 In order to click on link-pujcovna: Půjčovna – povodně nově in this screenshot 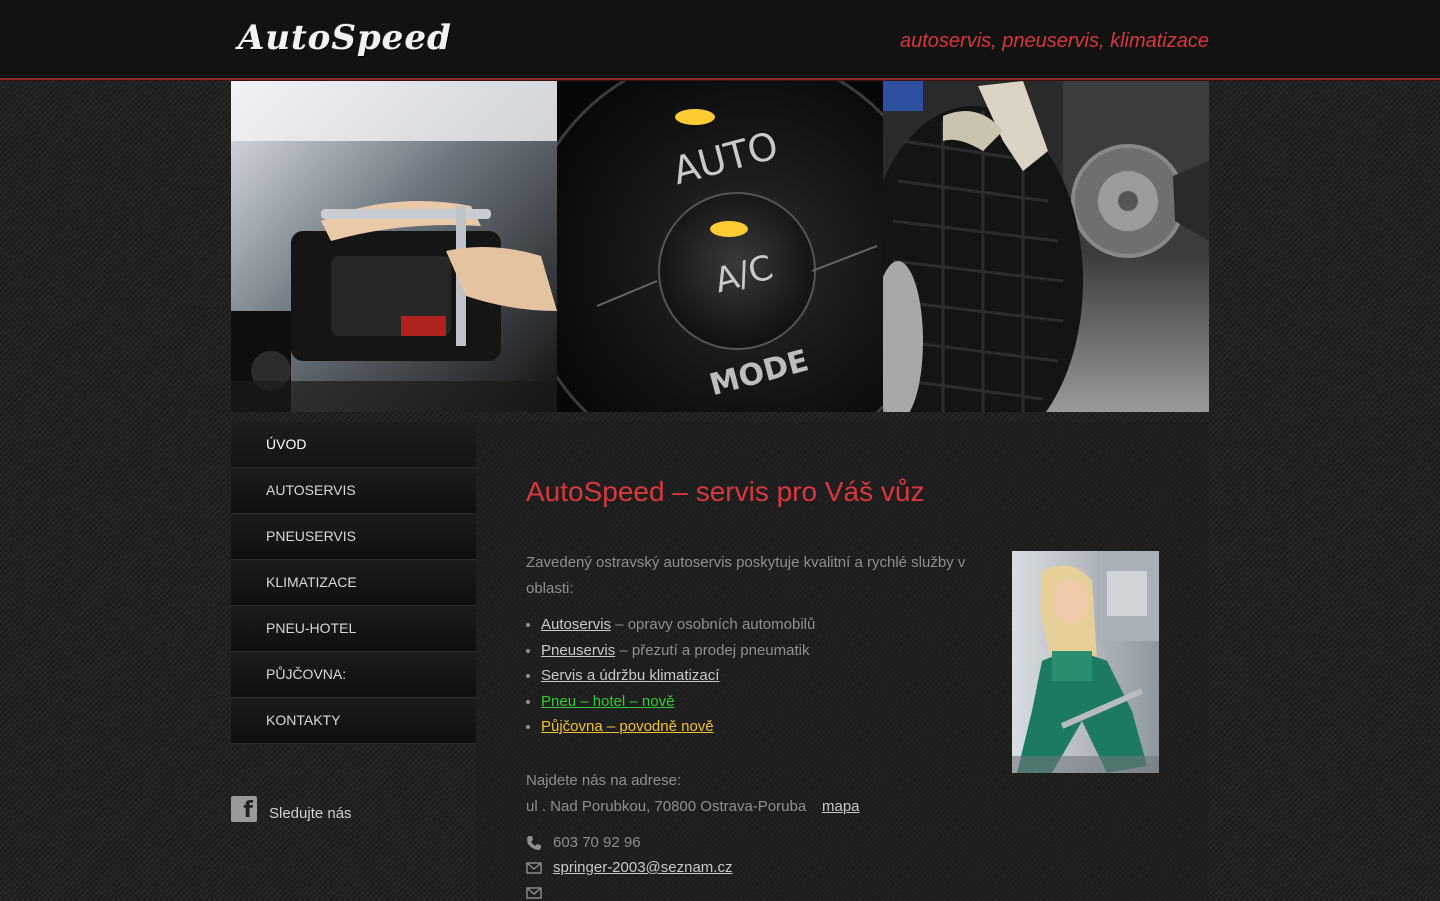, I will do `click(627, 726)`.